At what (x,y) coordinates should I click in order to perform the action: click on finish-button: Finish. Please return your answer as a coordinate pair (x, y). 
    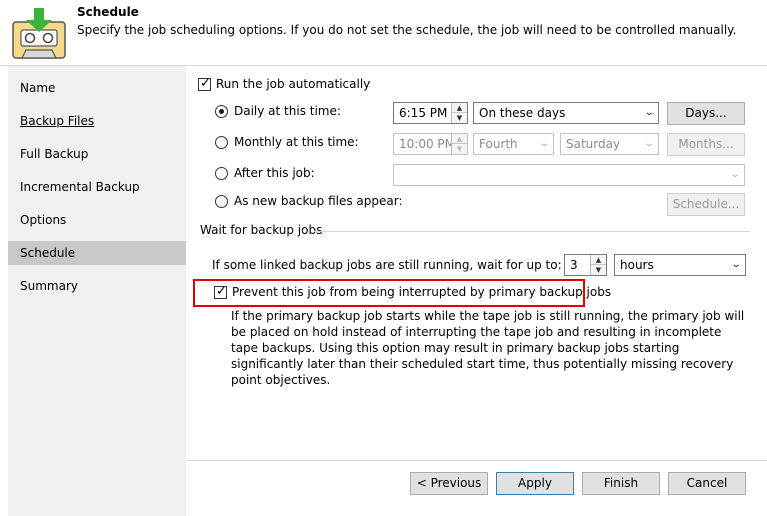
    Looking at the image, I should click on (621, 483).